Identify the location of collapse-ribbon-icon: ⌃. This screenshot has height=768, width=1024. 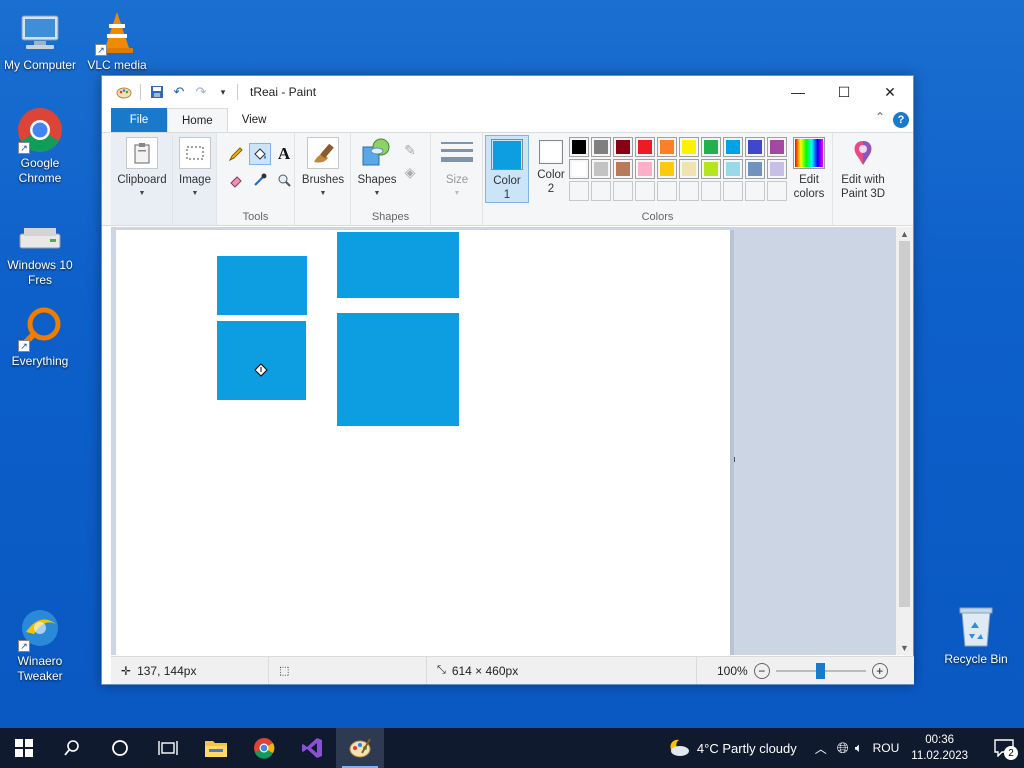
(880, 117).